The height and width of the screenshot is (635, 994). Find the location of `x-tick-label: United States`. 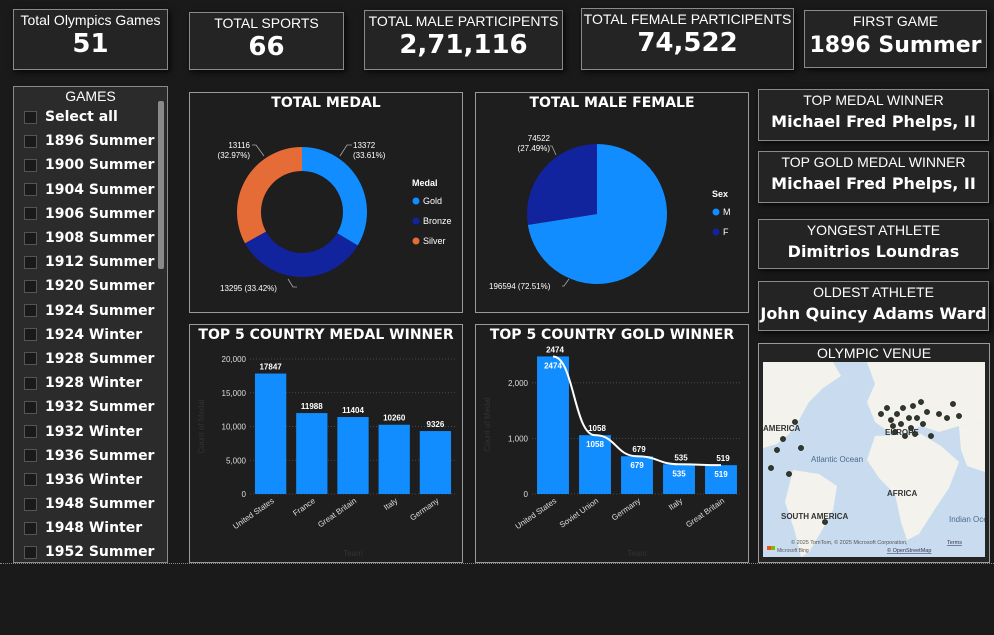

x-tick-label: United States is located at coordinates (253, 513).